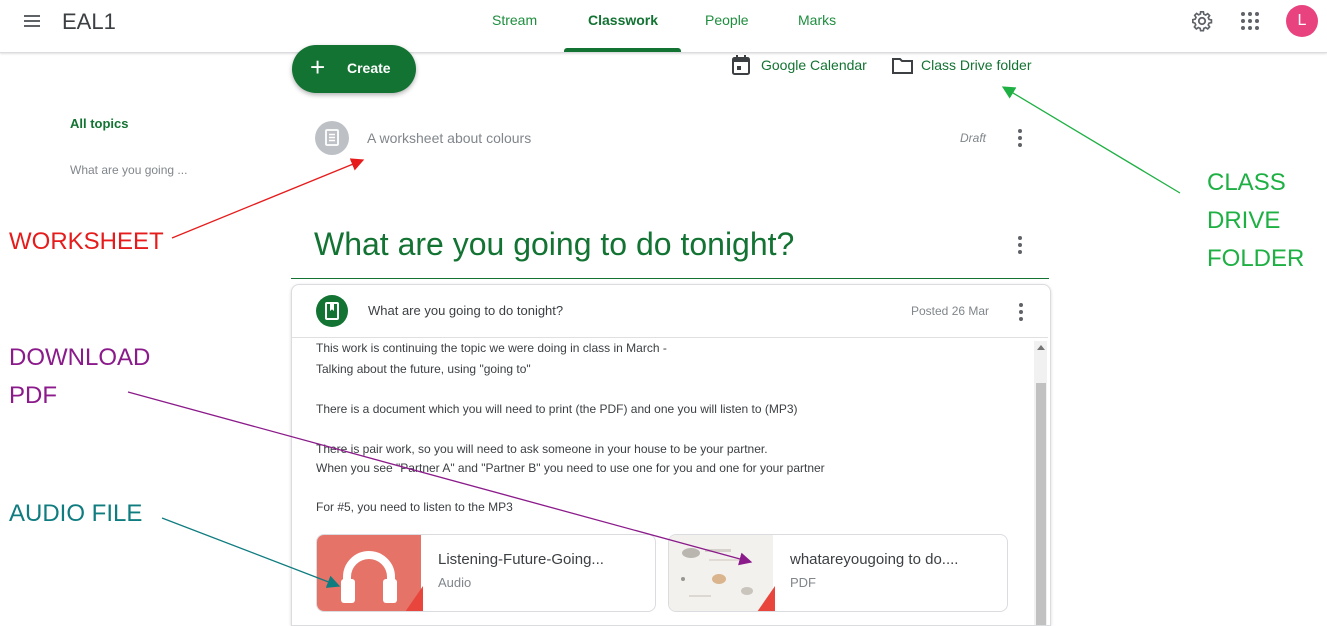  I want to click on drive-folder-arrow, so click(1091, 140).